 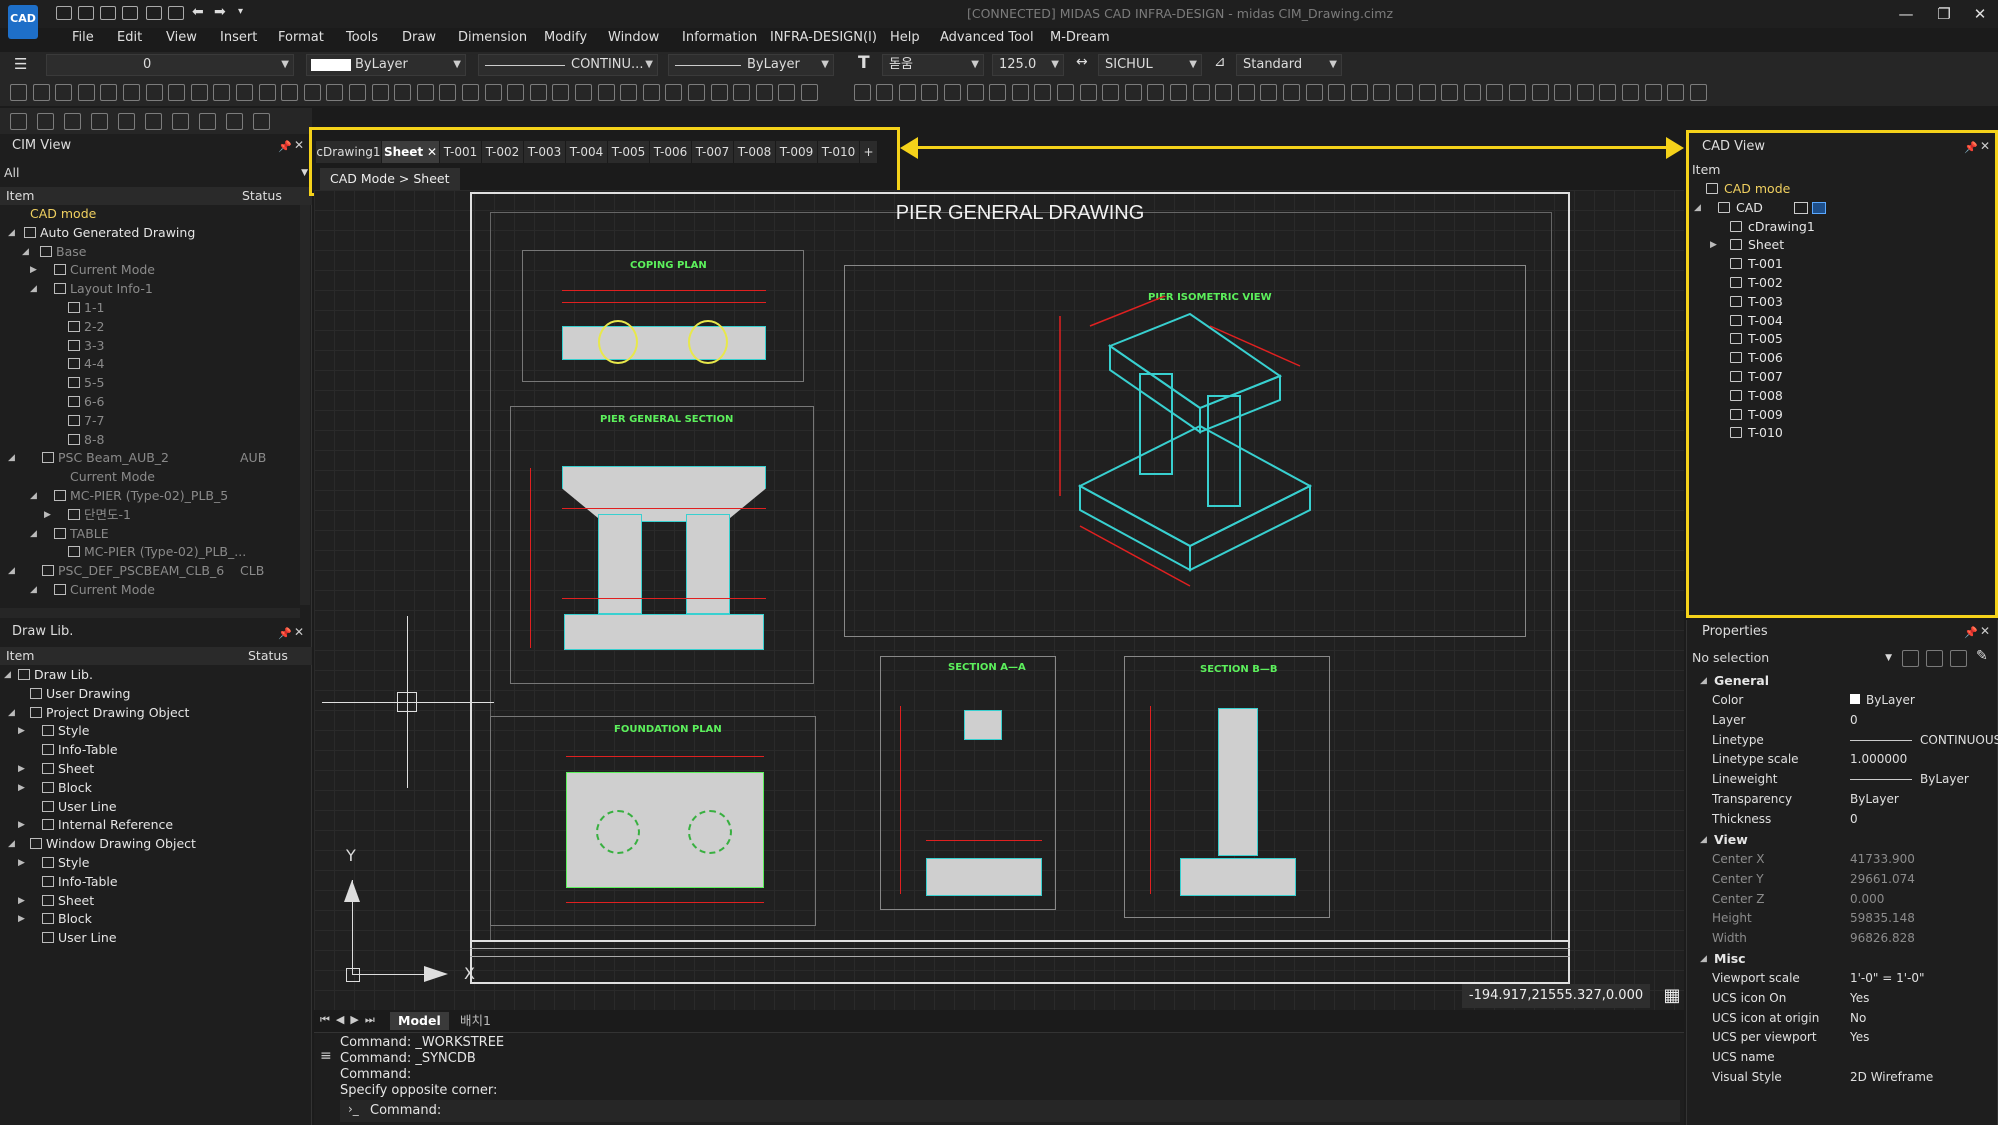 I want to click on rect-tool-icon, so click(x=1495, y=92).